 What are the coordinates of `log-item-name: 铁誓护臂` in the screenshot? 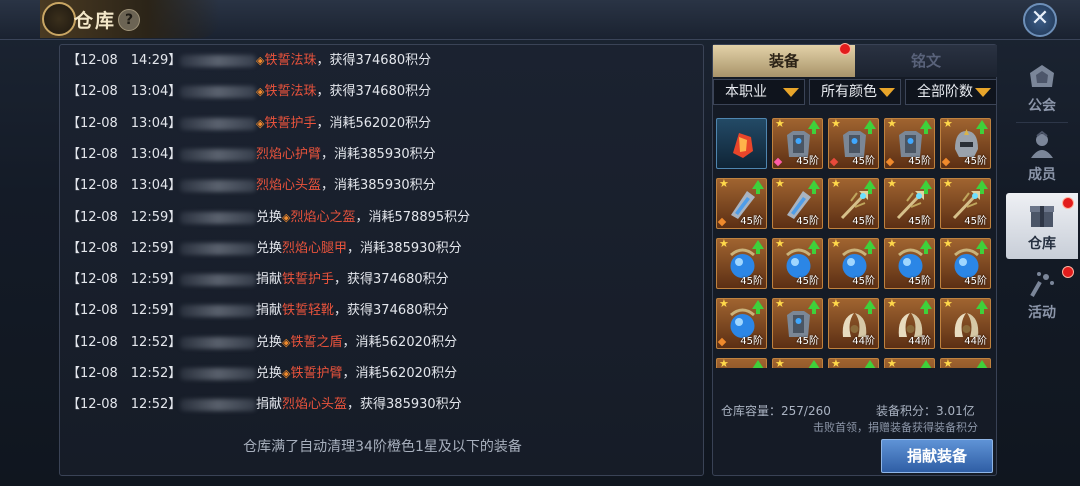 It's located at (316, 373).